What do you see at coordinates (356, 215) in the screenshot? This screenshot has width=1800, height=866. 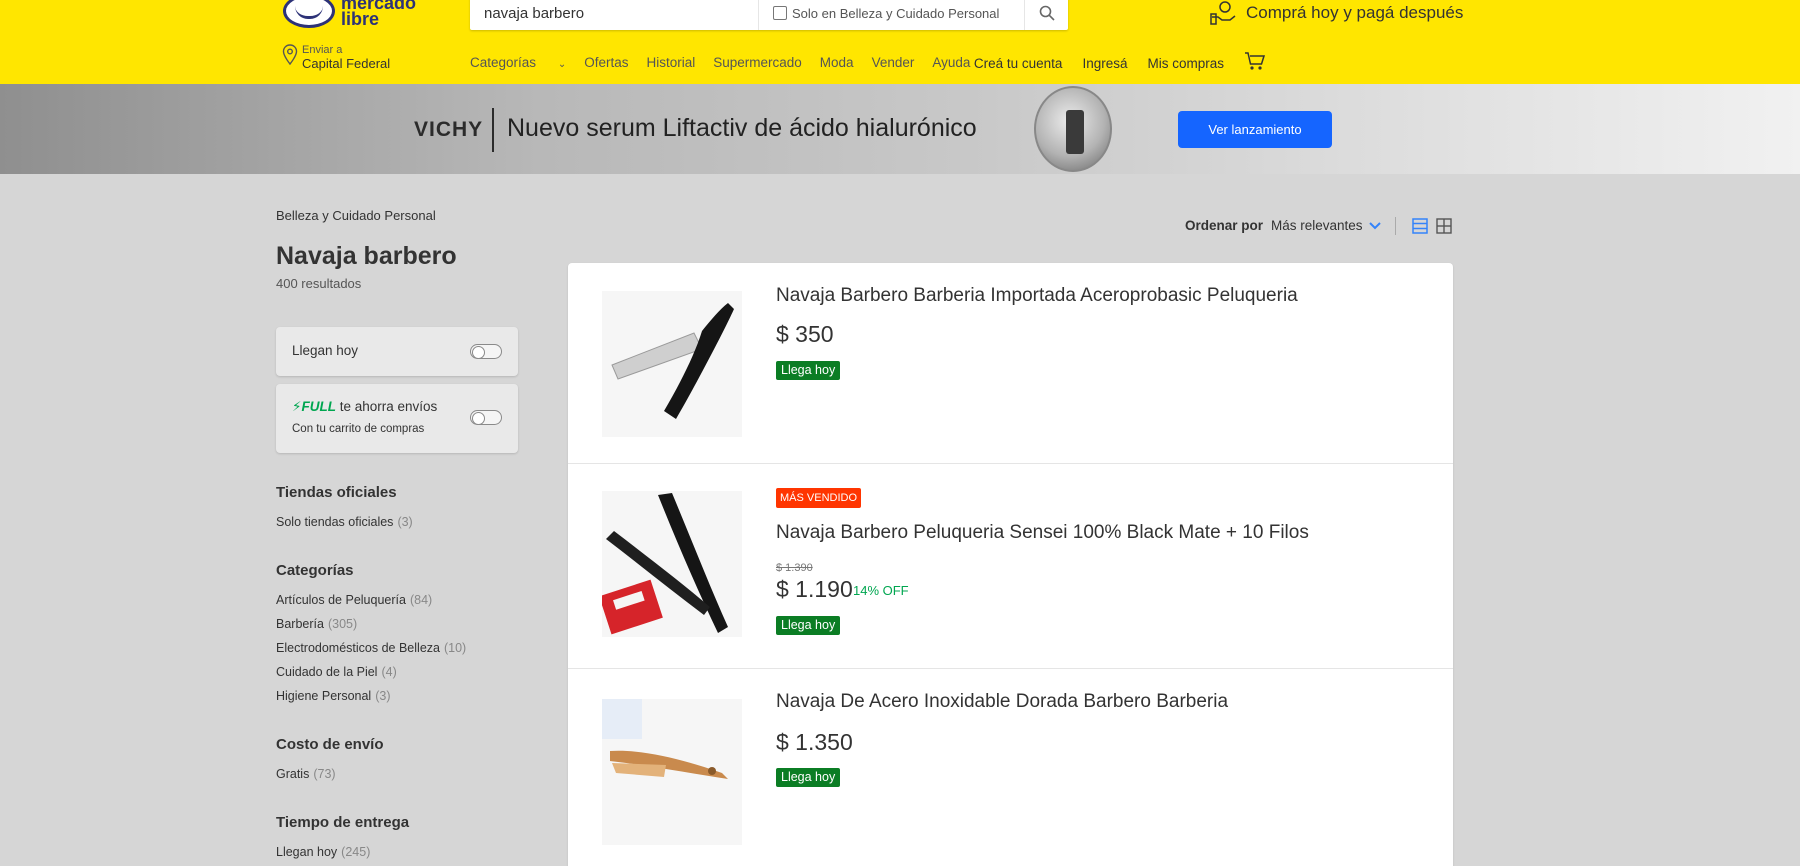 I see `breadcrumb: Belleza y Cuidado Personal` at bounding box center [356, 215].